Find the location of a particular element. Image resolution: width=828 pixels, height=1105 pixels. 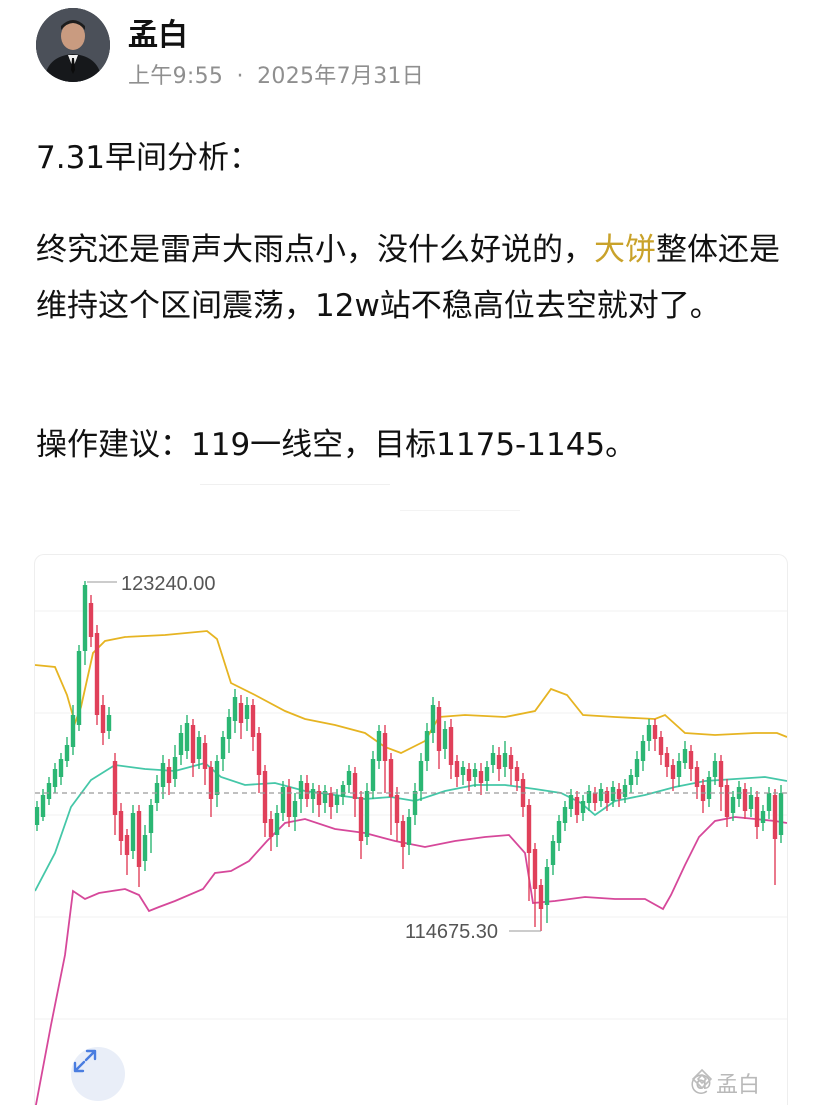

btc-tag-link: 大饼 is located at coordinates (625, 250).